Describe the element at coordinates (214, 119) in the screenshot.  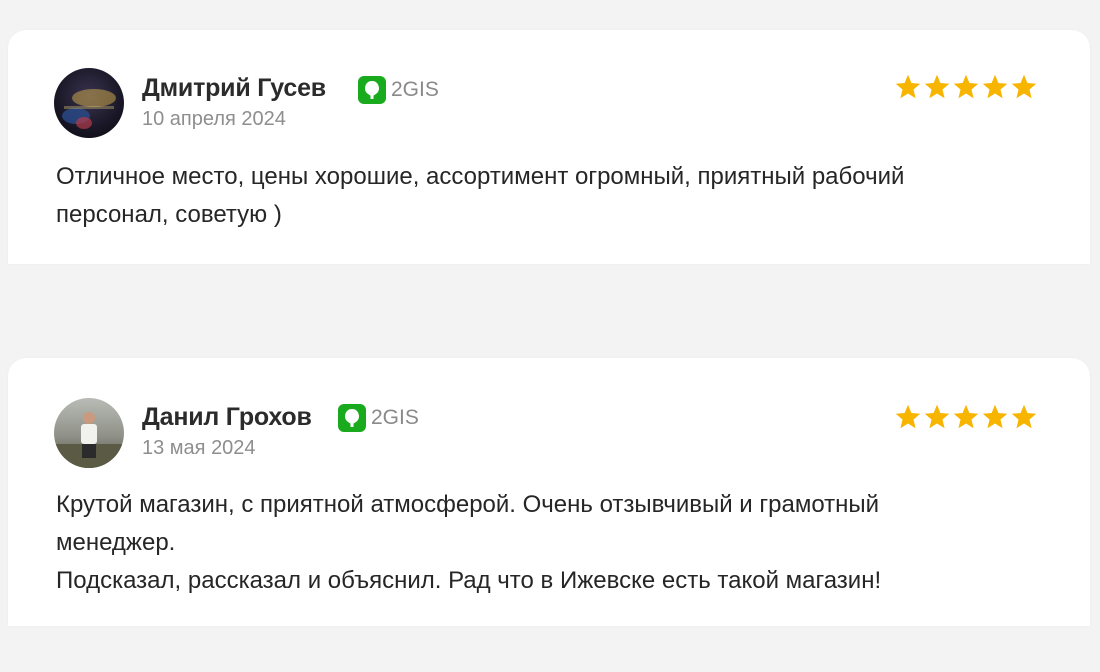
I see `review-date: 10 апреля 2024` at that location.